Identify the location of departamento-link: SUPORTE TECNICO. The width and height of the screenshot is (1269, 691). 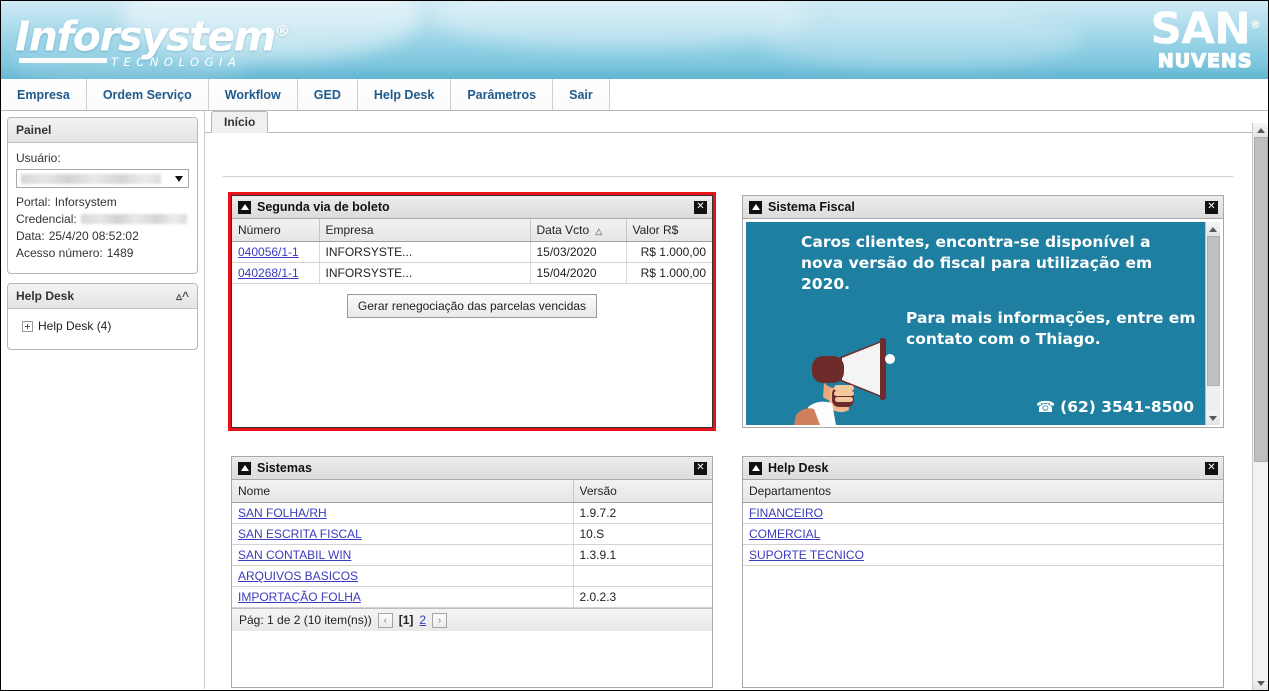
(806, 555).